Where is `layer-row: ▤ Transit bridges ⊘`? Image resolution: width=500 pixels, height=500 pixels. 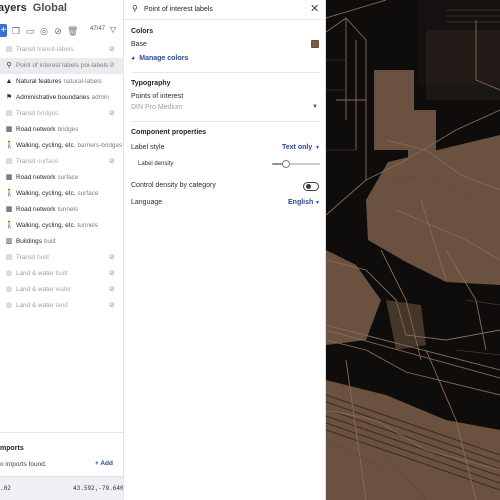 layer-row: ▤ Transit bridges ⊘ is located at coordinates (61, 114).